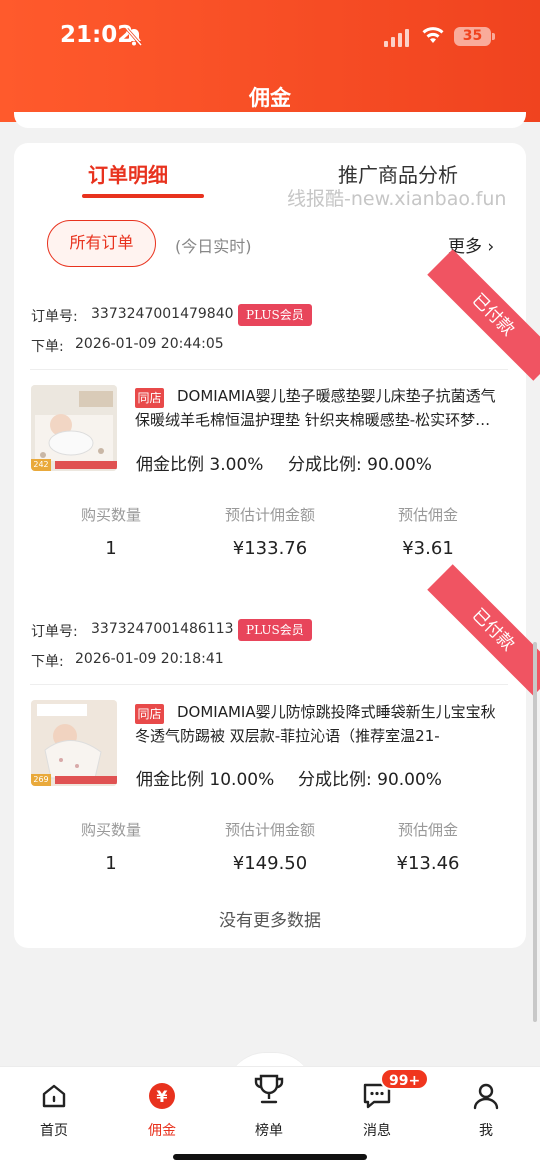 The width and height of the screenshot is (540, 1170). I want to click on signal-icon, so click(396, 38).